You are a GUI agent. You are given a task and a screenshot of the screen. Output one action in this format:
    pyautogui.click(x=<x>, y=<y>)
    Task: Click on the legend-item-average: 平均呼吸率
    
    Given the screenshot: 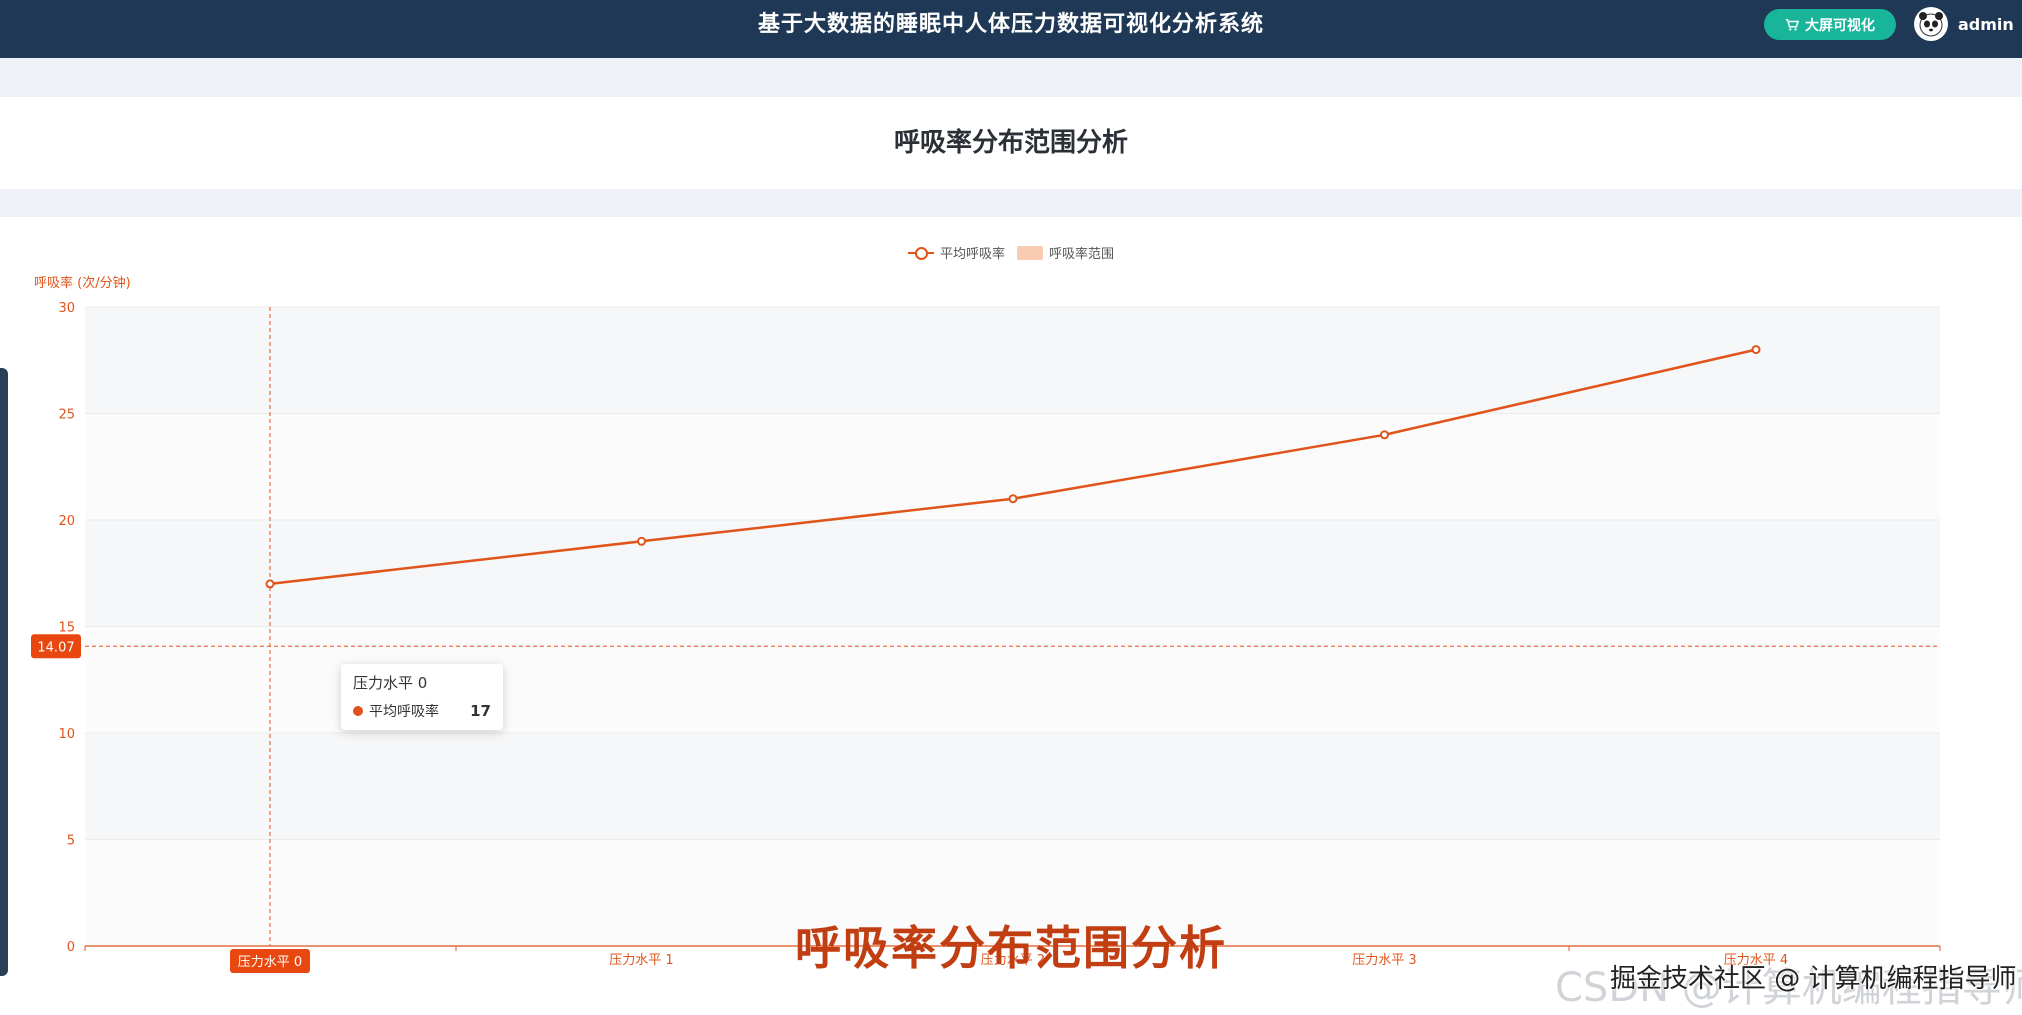 What is the action you would take?
    pyautogui.click(x=956, y=252)
    